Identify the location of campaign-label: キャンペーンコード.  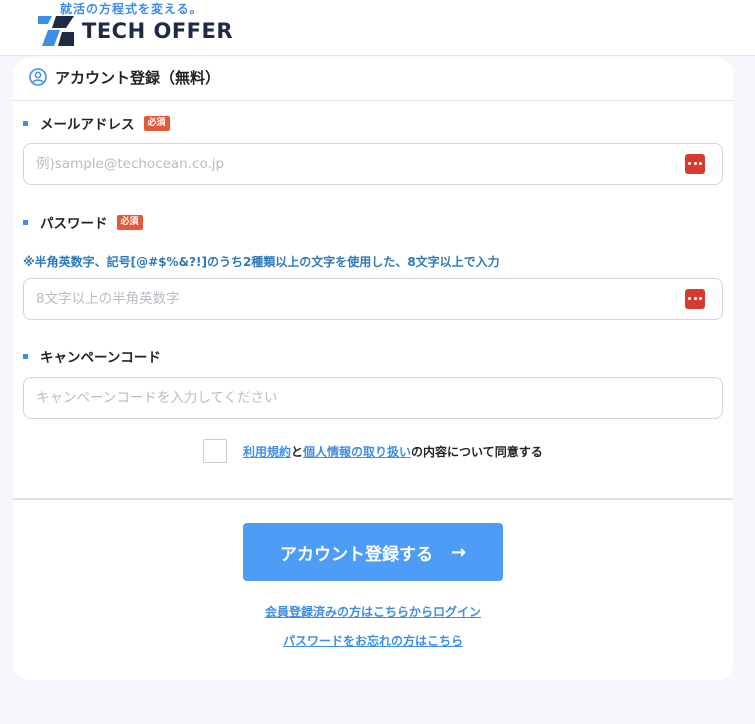
(92, 356).